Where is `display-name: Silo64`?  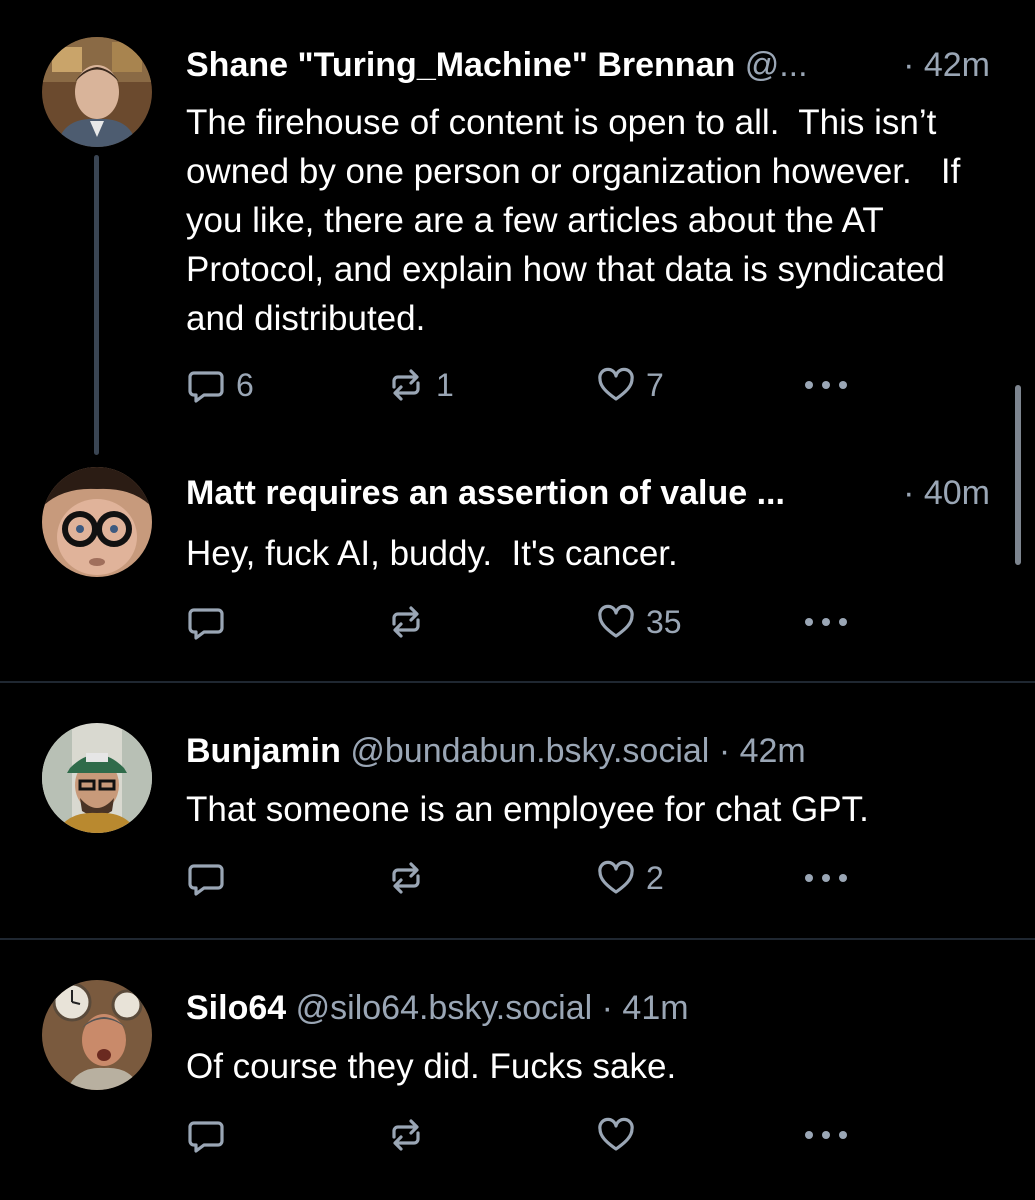 display-name: Silo64 is located at coordinates (236, 1008).